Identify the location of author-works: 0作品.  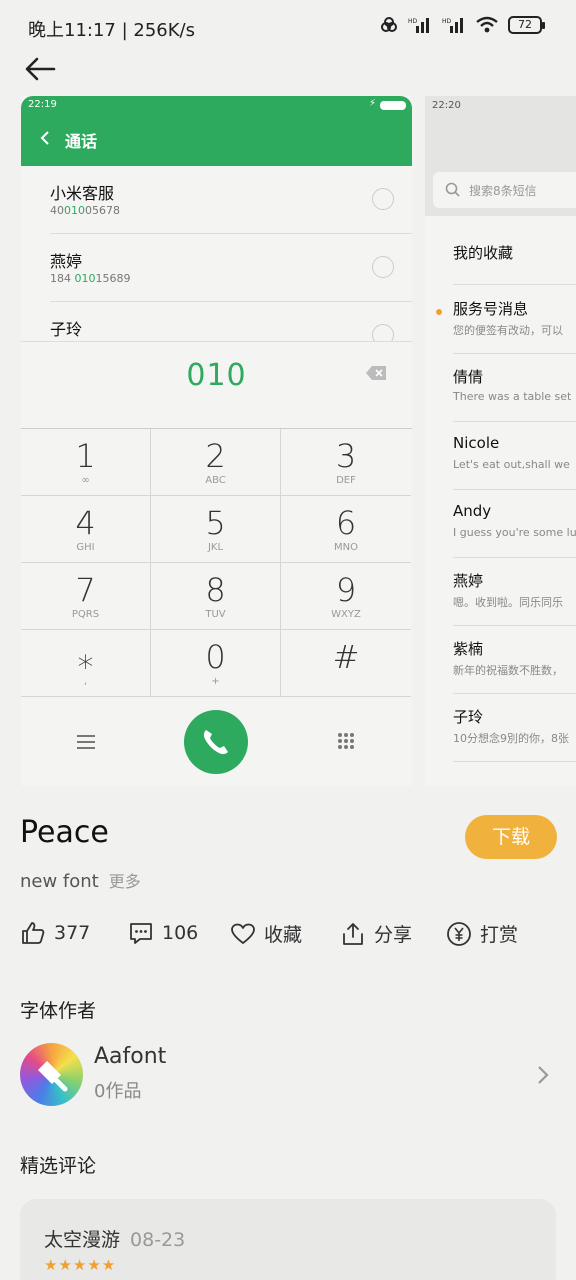
(118, 1091).